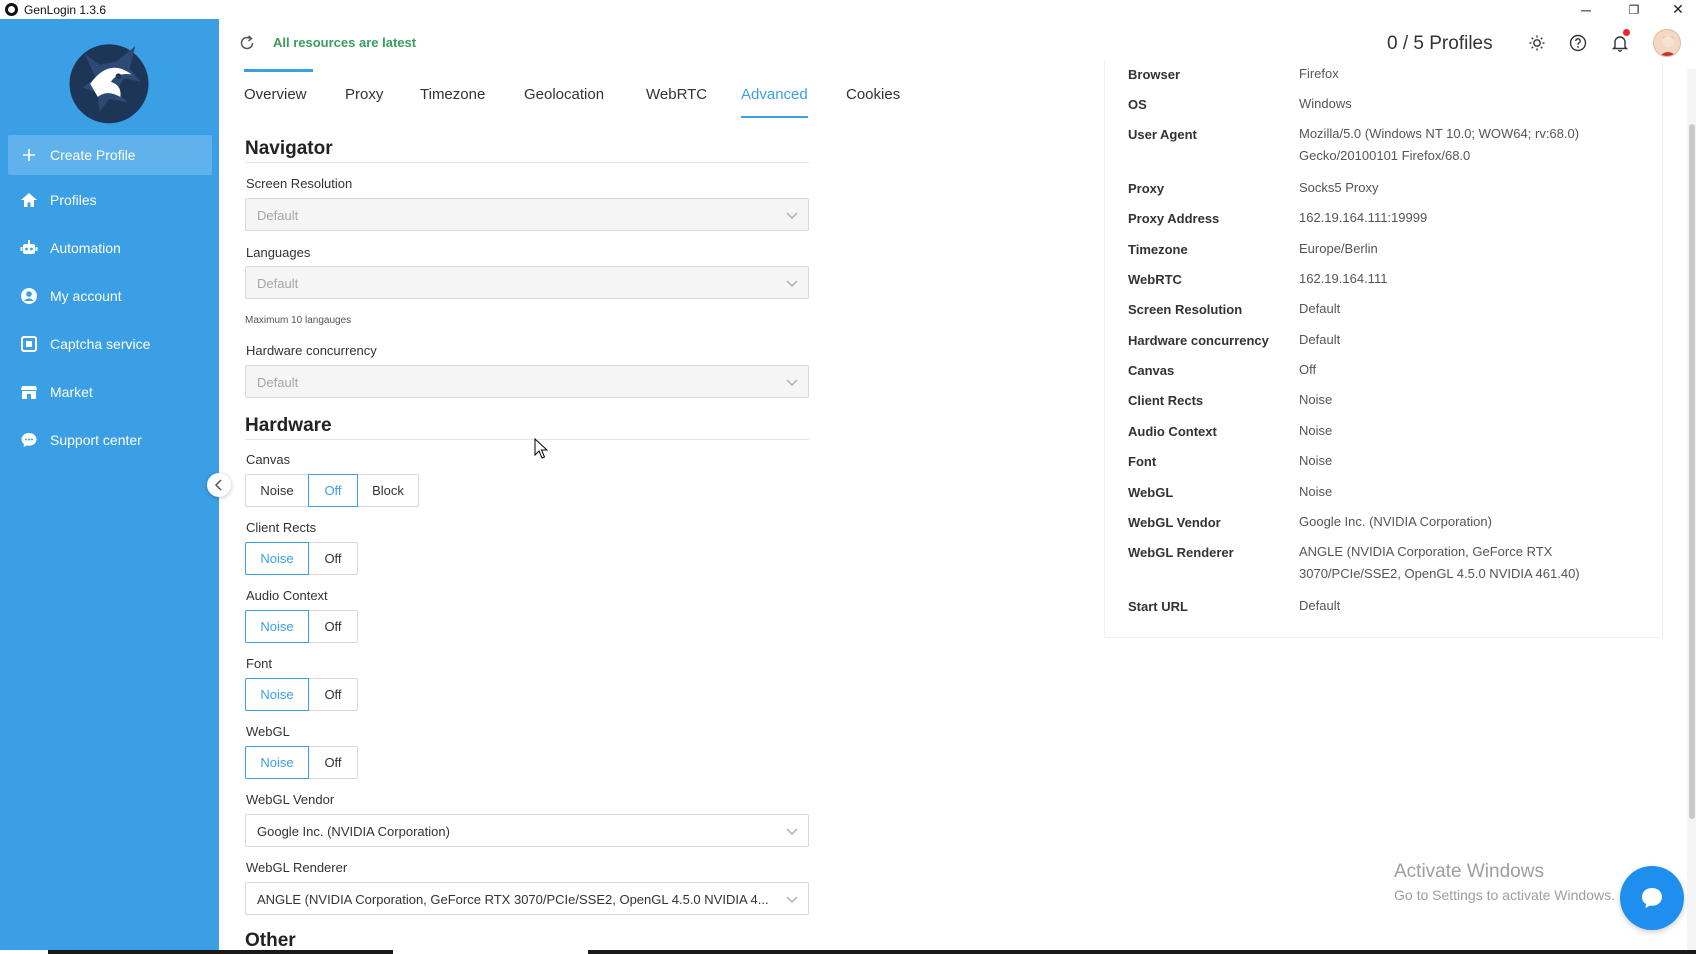  What do you see at coordinates (1469, 871) in the screenshot?
I see `watermark-title: Activate Windows` at bounding box center [1469, 871].